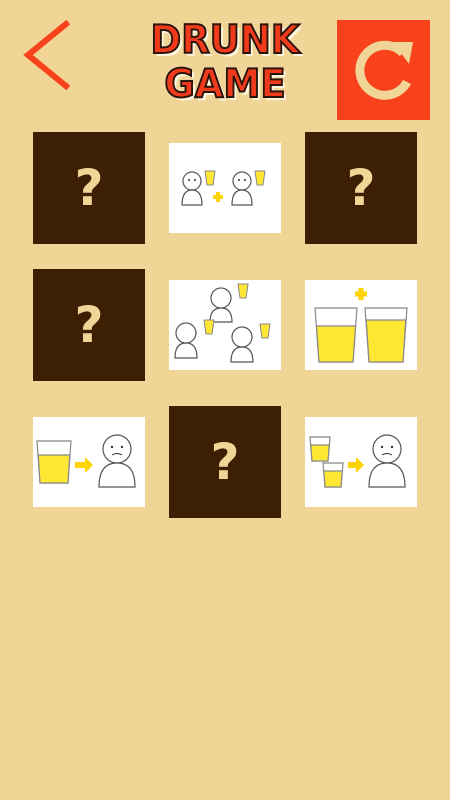 Image resolution: width=450 pixels, height=800 pixels. I want to click on logo-title-line2: GAME, so click(224, 84).